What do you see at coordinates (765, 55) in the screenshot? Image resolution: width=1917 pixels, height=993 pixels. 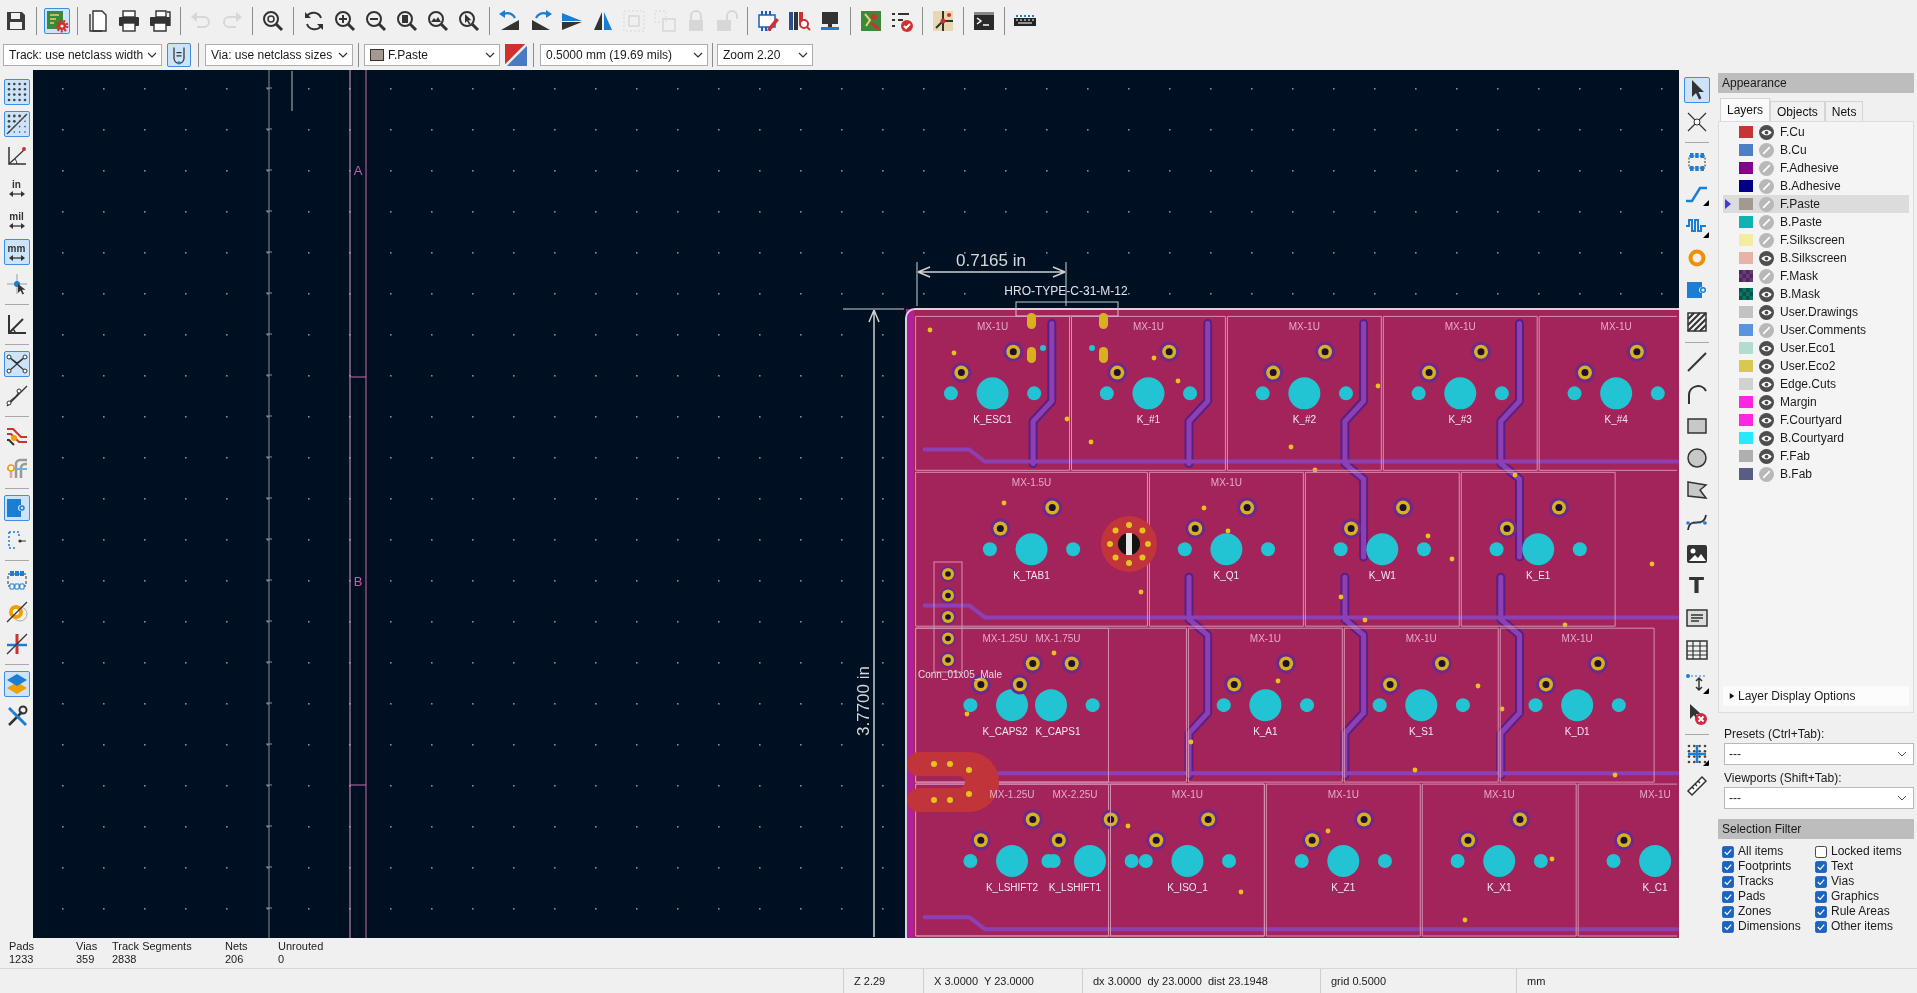 I see `zoom-dropdown: Zoom 2.20` at bounding box center [765, 55].